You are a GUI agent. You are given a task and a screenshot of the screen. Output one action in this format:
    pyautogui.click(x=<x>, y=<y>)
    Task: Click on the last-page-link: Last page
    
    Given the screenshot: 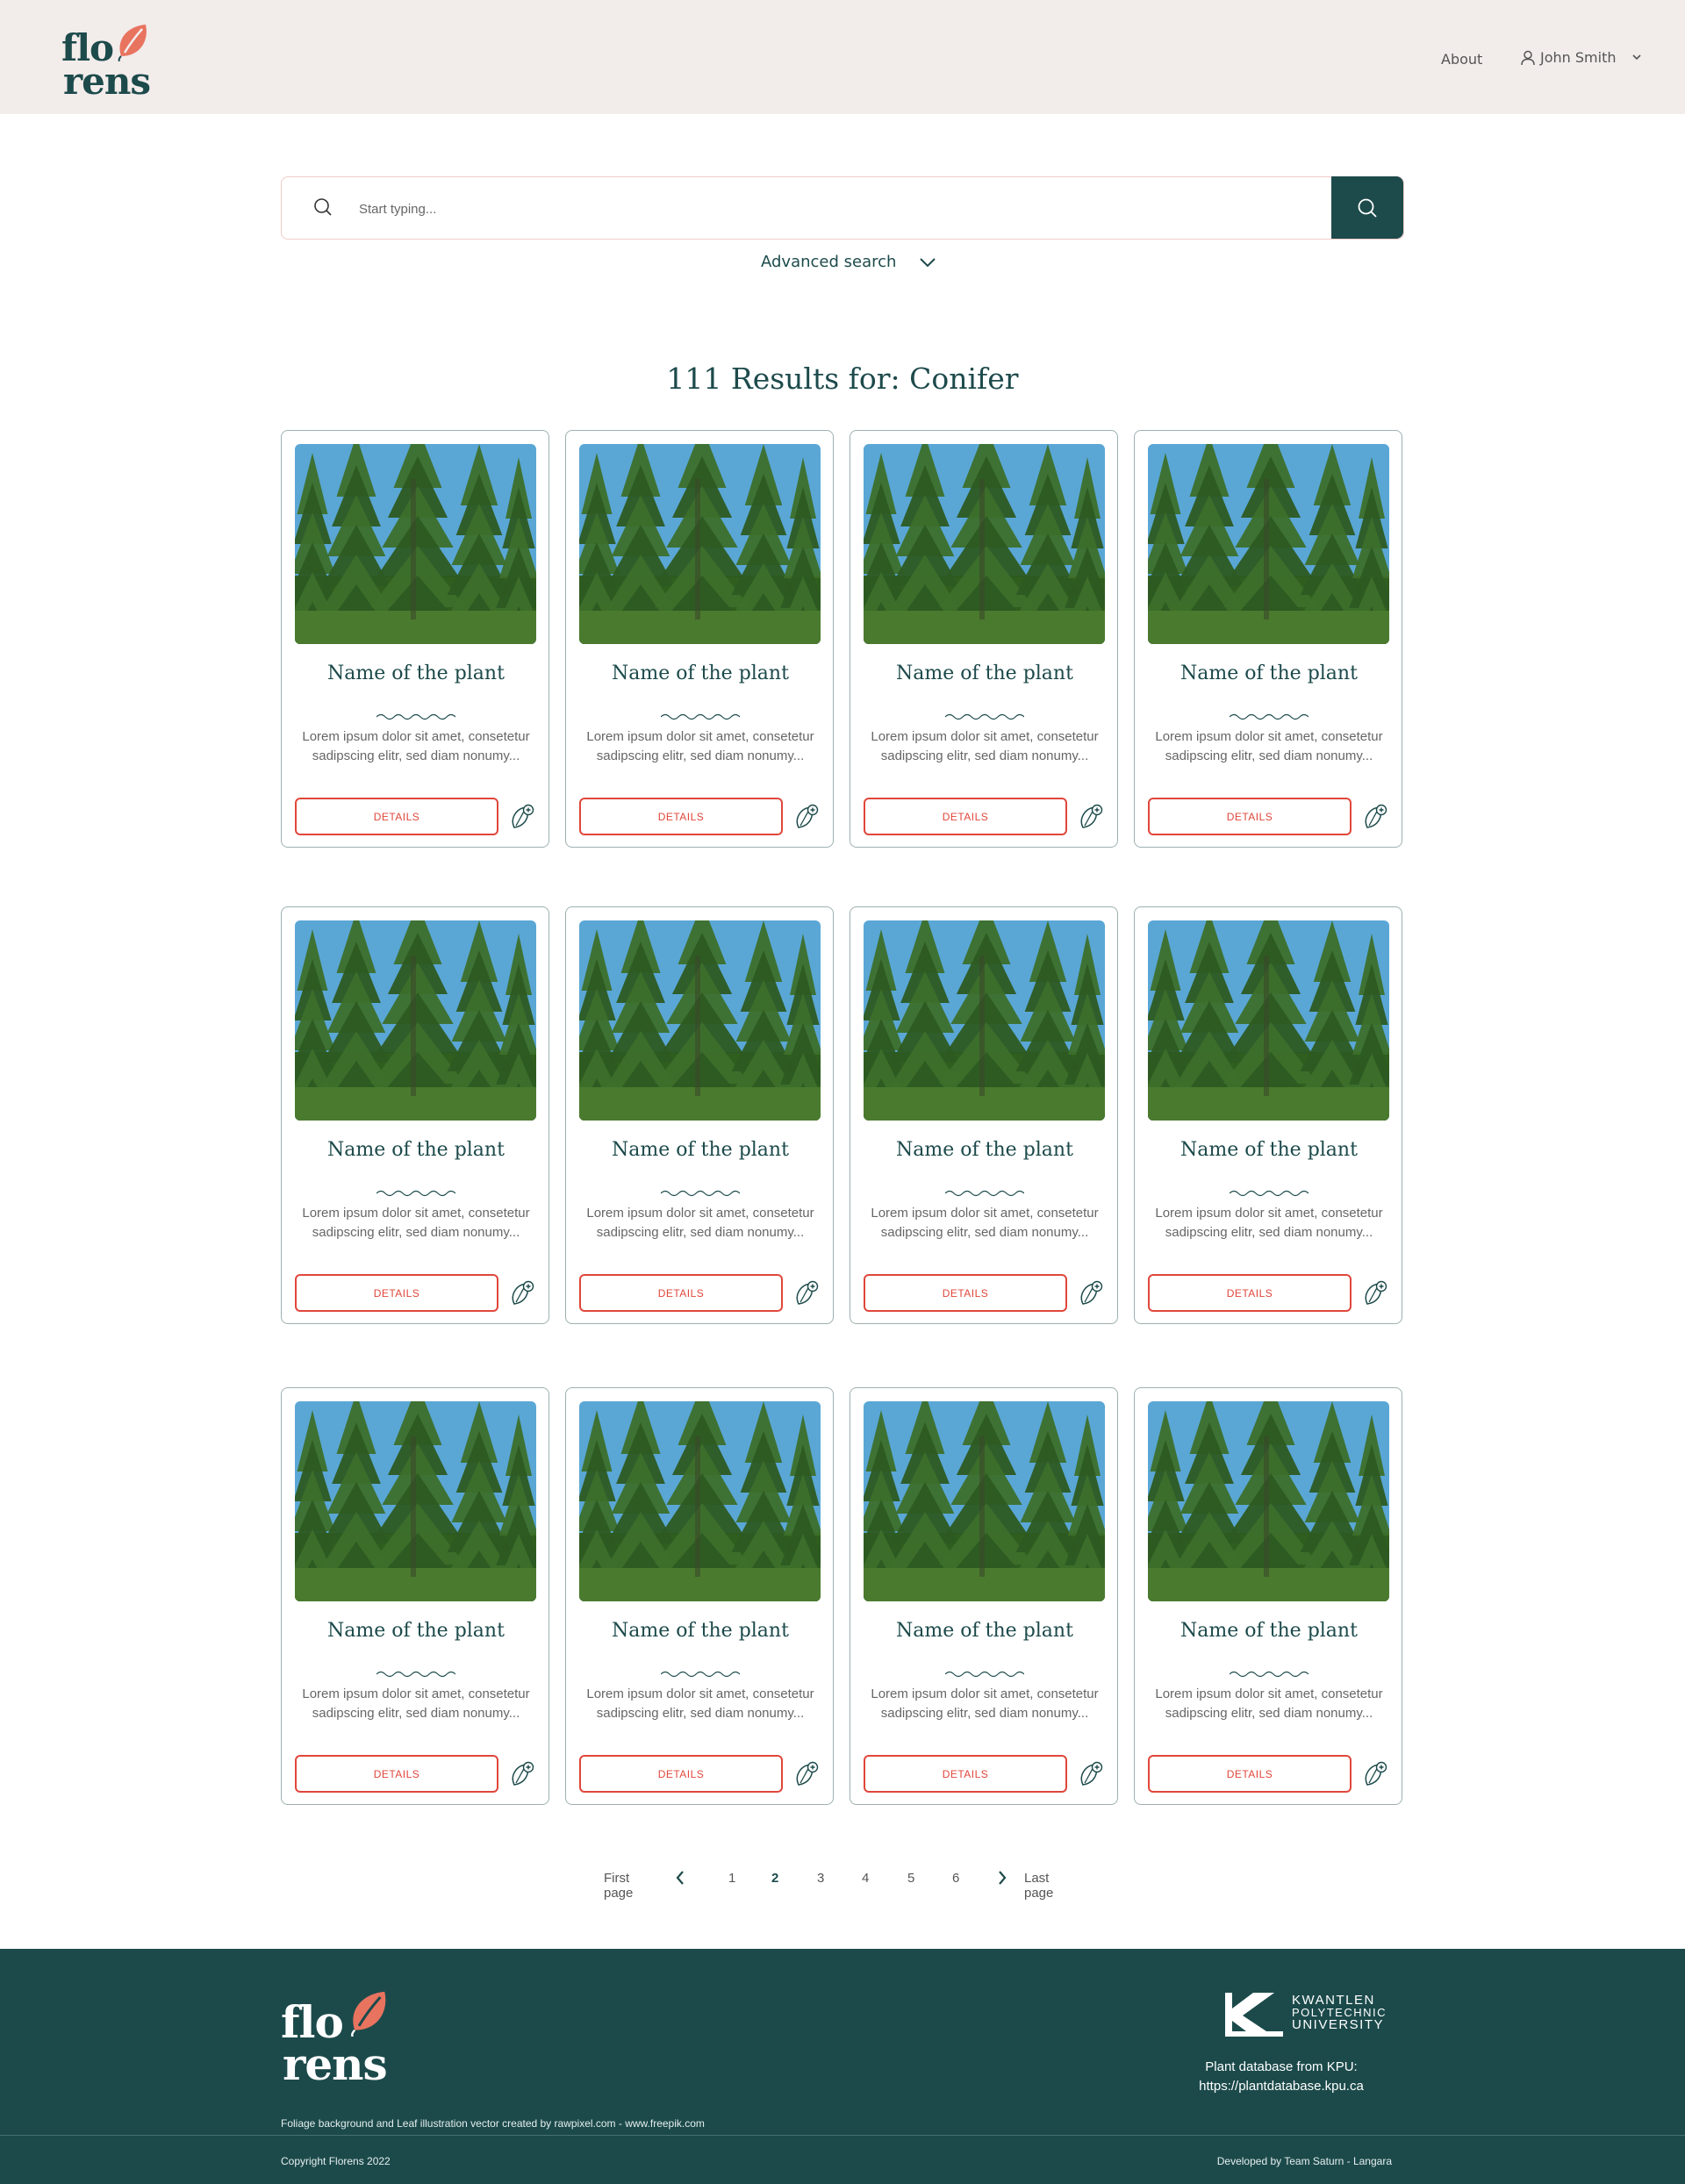 What is the action you would take?
    pyautogui.click(x=1038, y=1886)
    